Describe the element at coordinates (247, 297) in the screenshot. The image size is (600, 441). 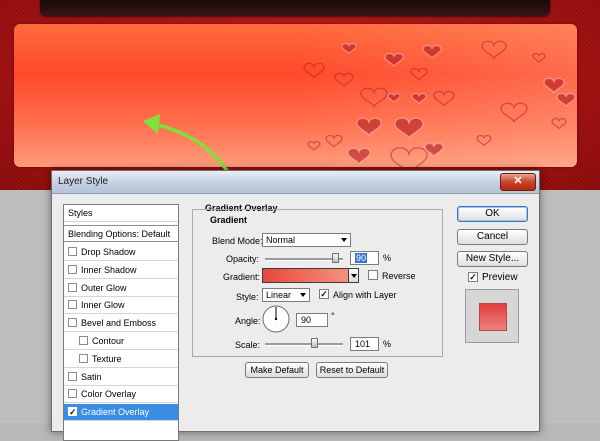
I see `style-label: Style:` at that location.